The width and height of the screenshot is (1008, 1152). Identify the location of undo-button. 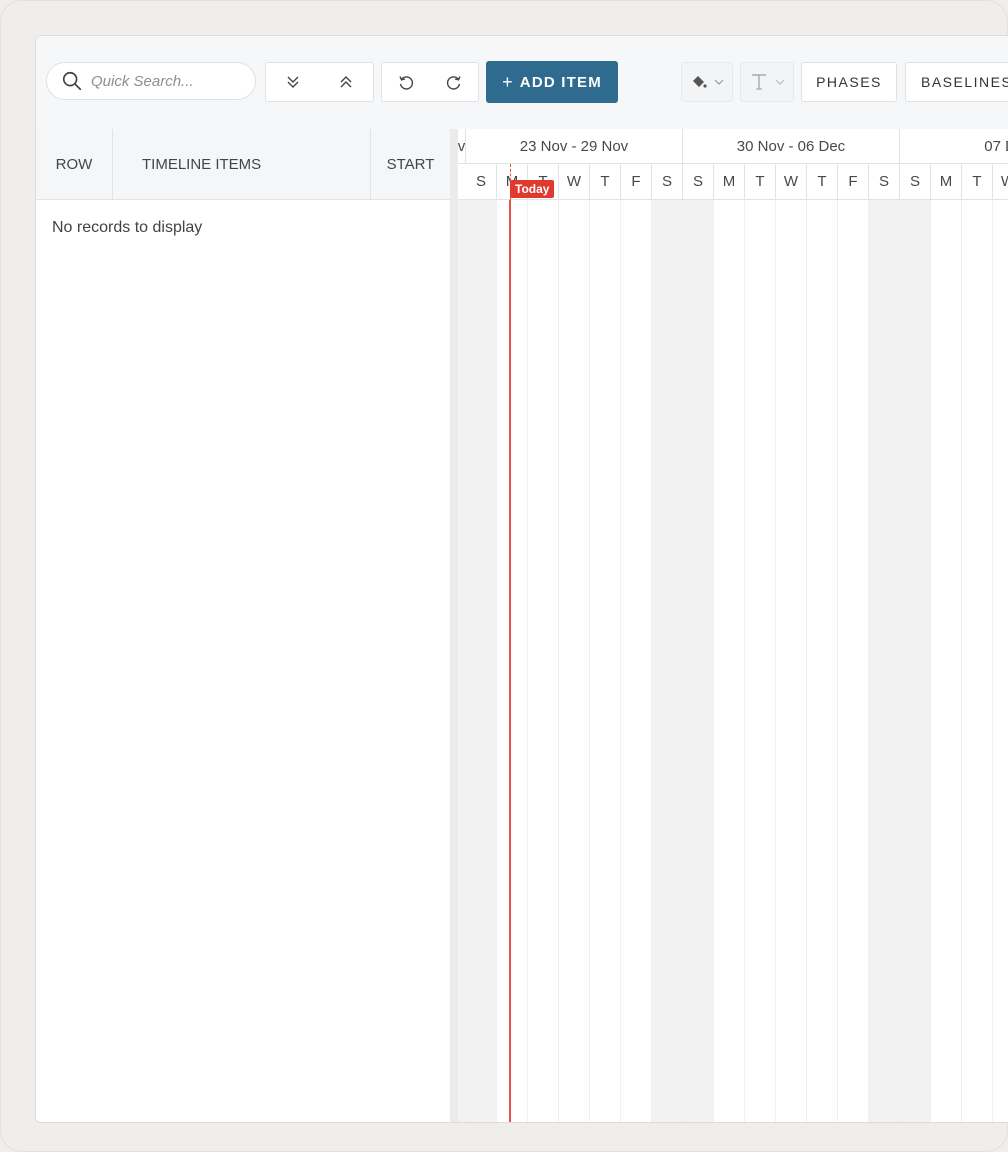
(406, 82).